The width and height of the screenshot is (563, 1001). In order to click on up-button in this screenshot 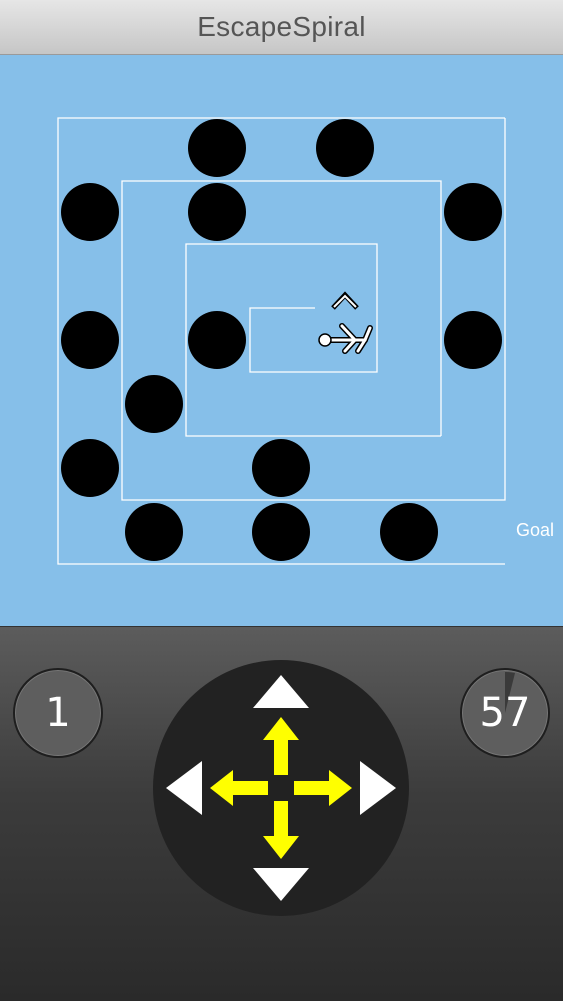, I will do `click(281, 746)`.